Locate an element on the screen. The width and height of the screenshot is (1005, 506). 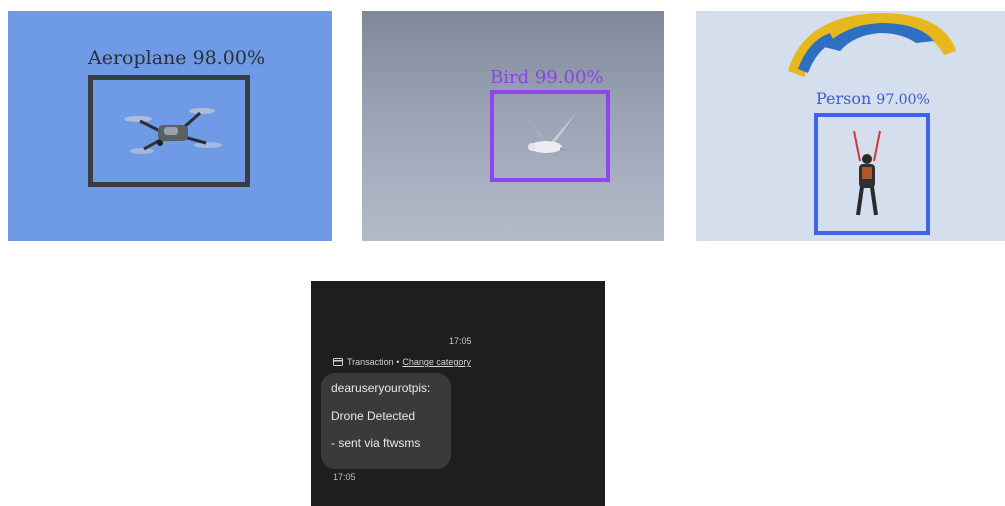
bird-icon is located at coordinates (550, 133).